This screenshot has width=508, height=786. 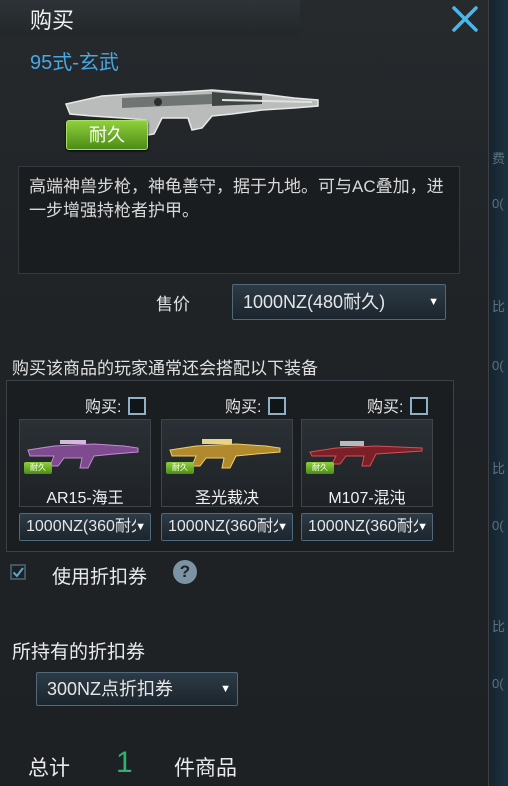 I want to click on combo-item: 购买: 耐久 AR15-海王 1000NZ(360耐久) ▼, so click(x=79, y=466).